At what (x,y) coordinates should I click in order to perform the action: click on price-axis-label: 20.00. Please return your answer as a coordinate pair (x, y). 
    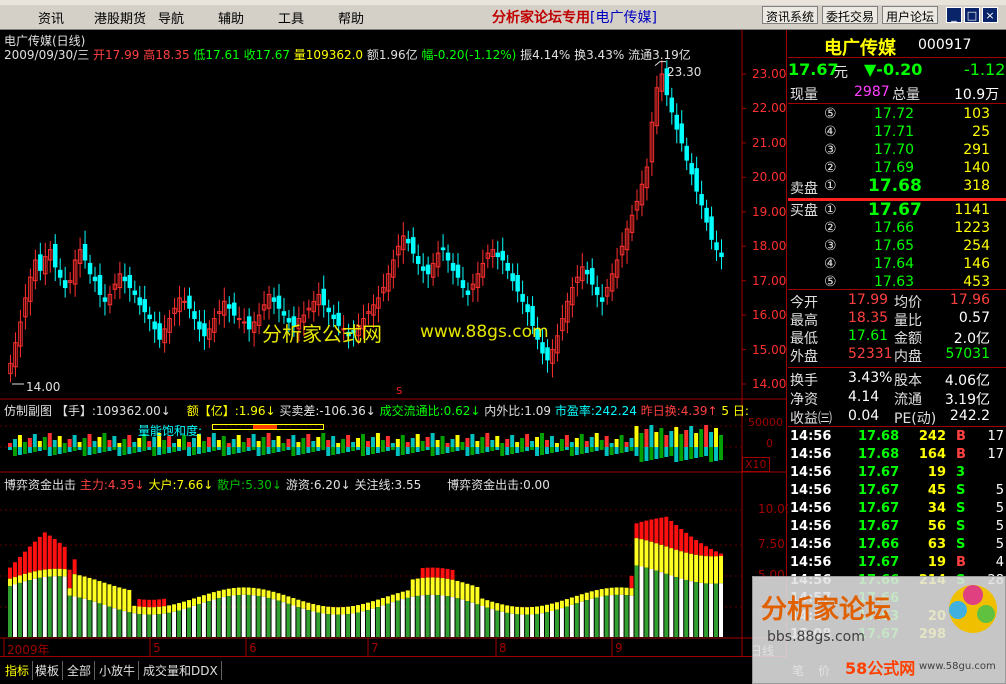
    Looking at the image, I should click on (769, 177).